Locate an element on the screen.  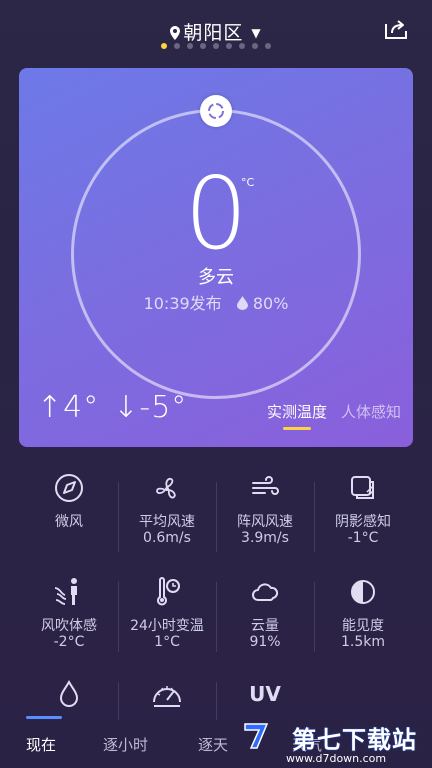
shadow-icon is located at coordinates (362, 487).